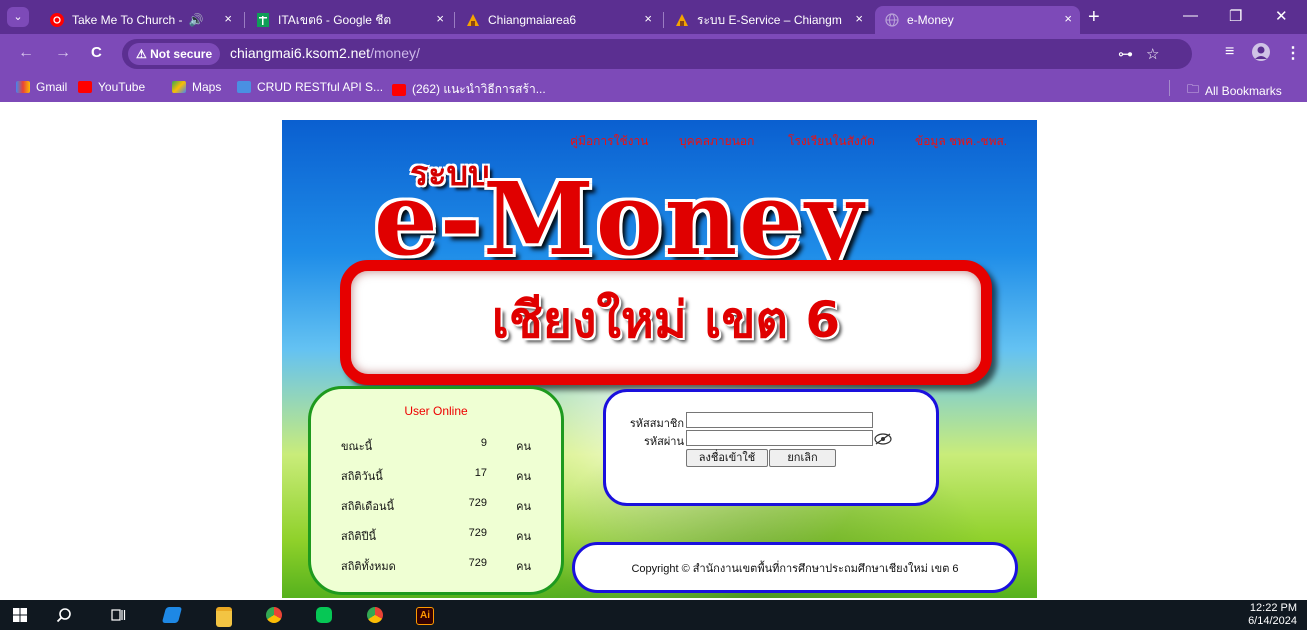  I want to click on security-chip: ⚠ Not secure, so click(174, 54).